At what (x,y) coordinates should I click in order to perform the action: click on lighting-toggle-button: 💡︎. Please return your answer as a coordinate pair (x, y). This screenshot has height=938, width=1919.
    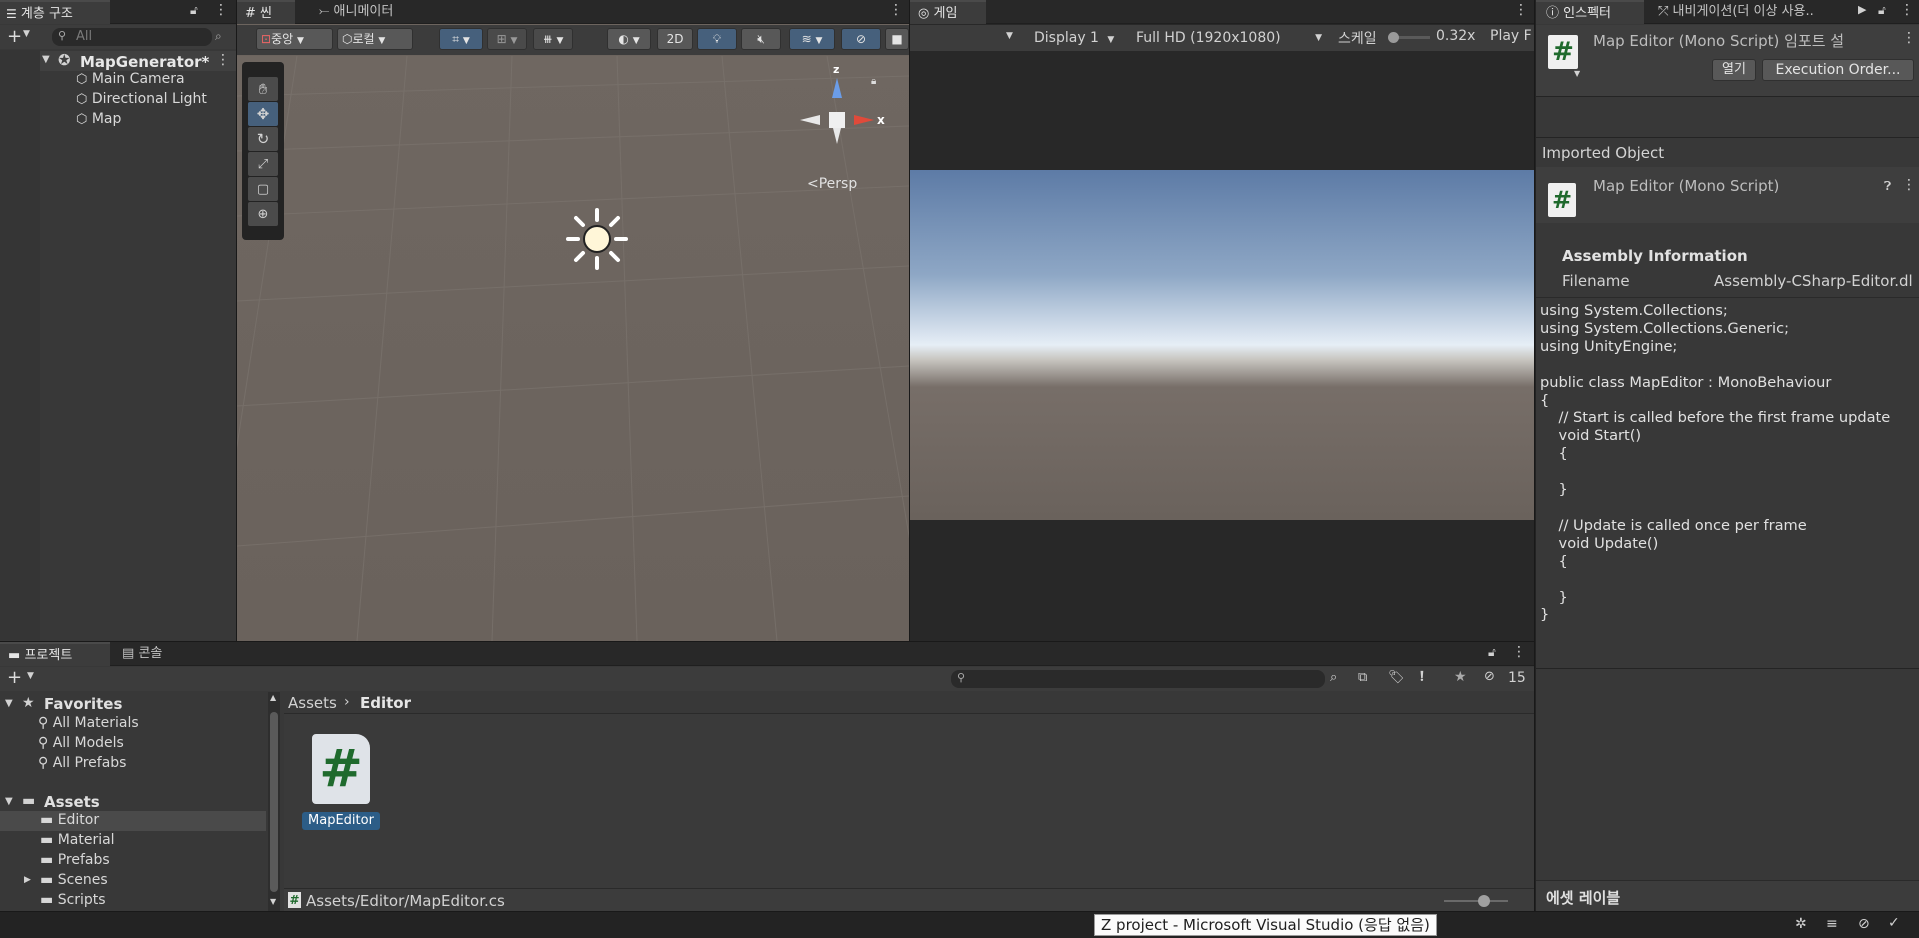
    Looking at the image, I should click on (717, 39).